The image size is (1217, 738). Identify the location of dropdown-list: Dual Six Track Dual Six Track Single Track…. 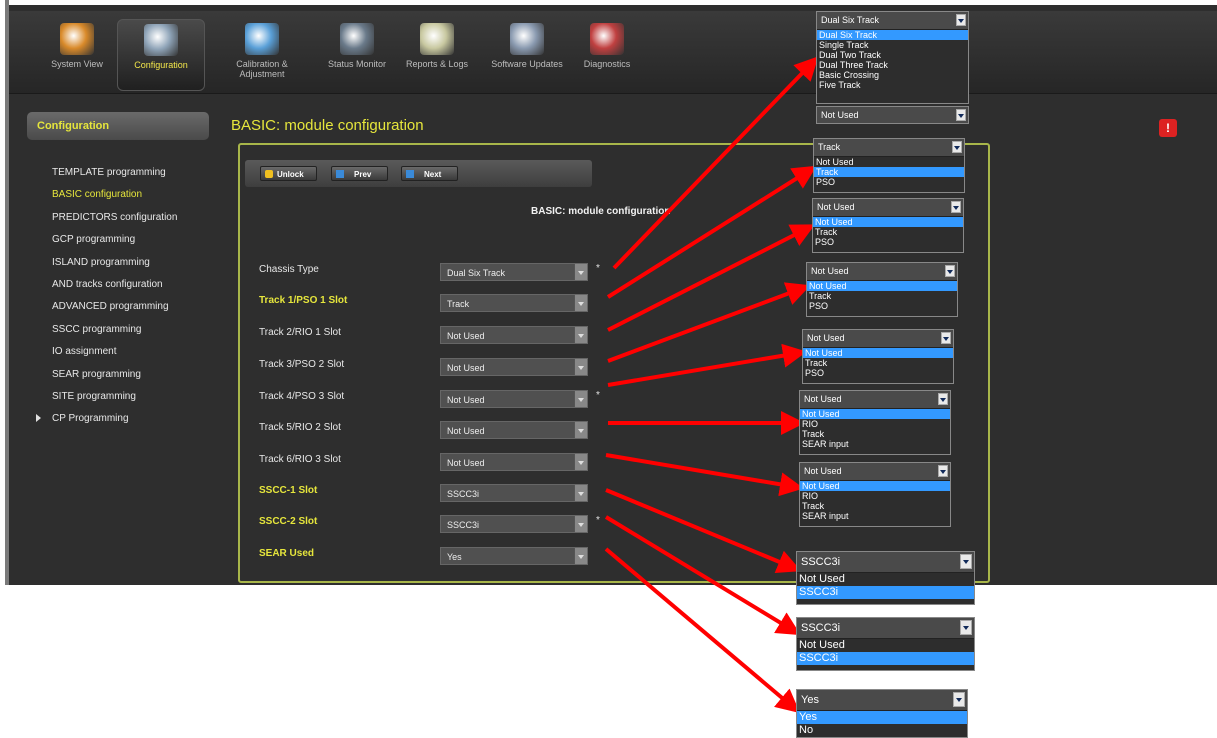
(892, 57).